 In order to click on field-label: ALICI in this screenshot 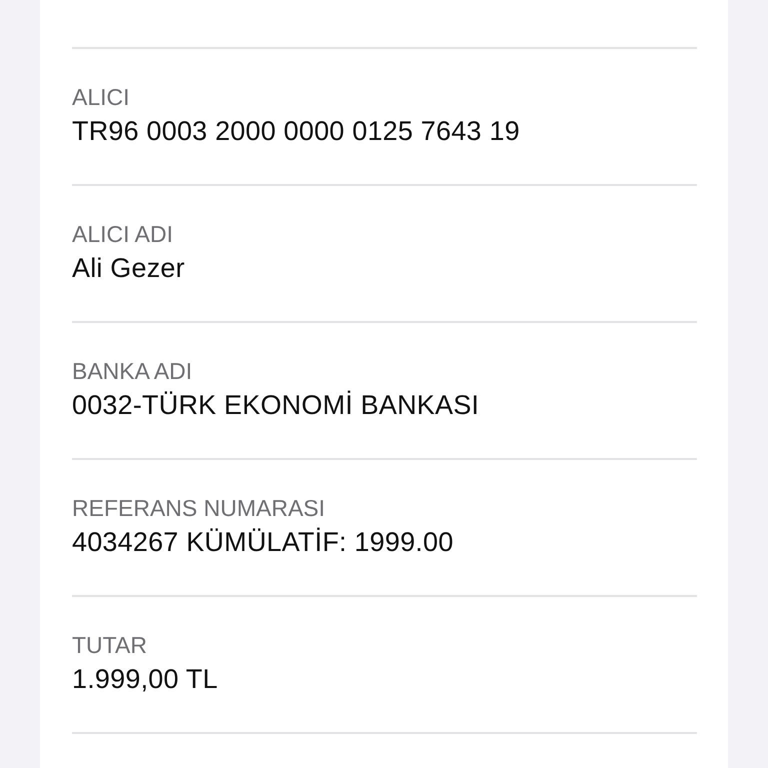, I will do `click(101, 97)`.